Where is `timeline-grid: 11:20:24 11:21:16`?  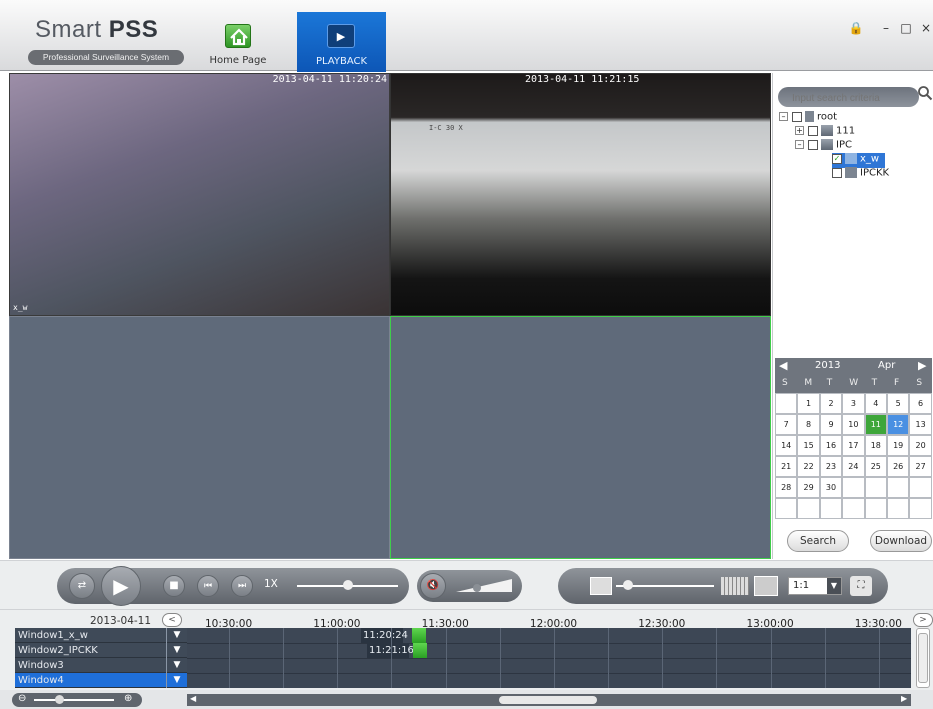 timeline-grid: 11:20:24 11:21:16 is located at coordinates (560, 658).